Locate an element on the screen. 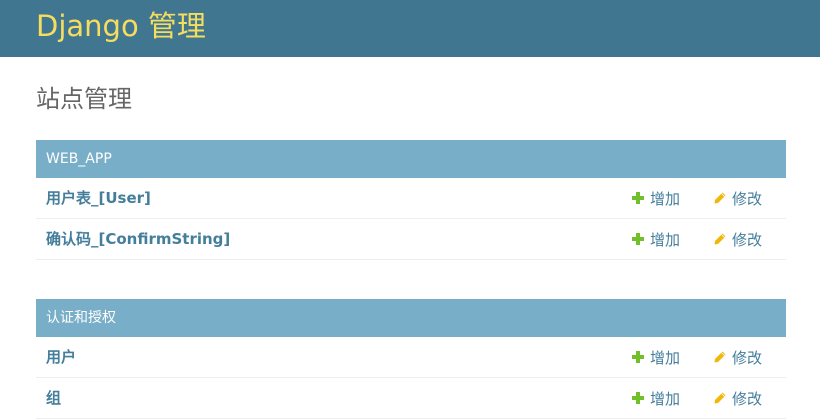  model-link-groups: 组 is located at coordinates (53, 398).